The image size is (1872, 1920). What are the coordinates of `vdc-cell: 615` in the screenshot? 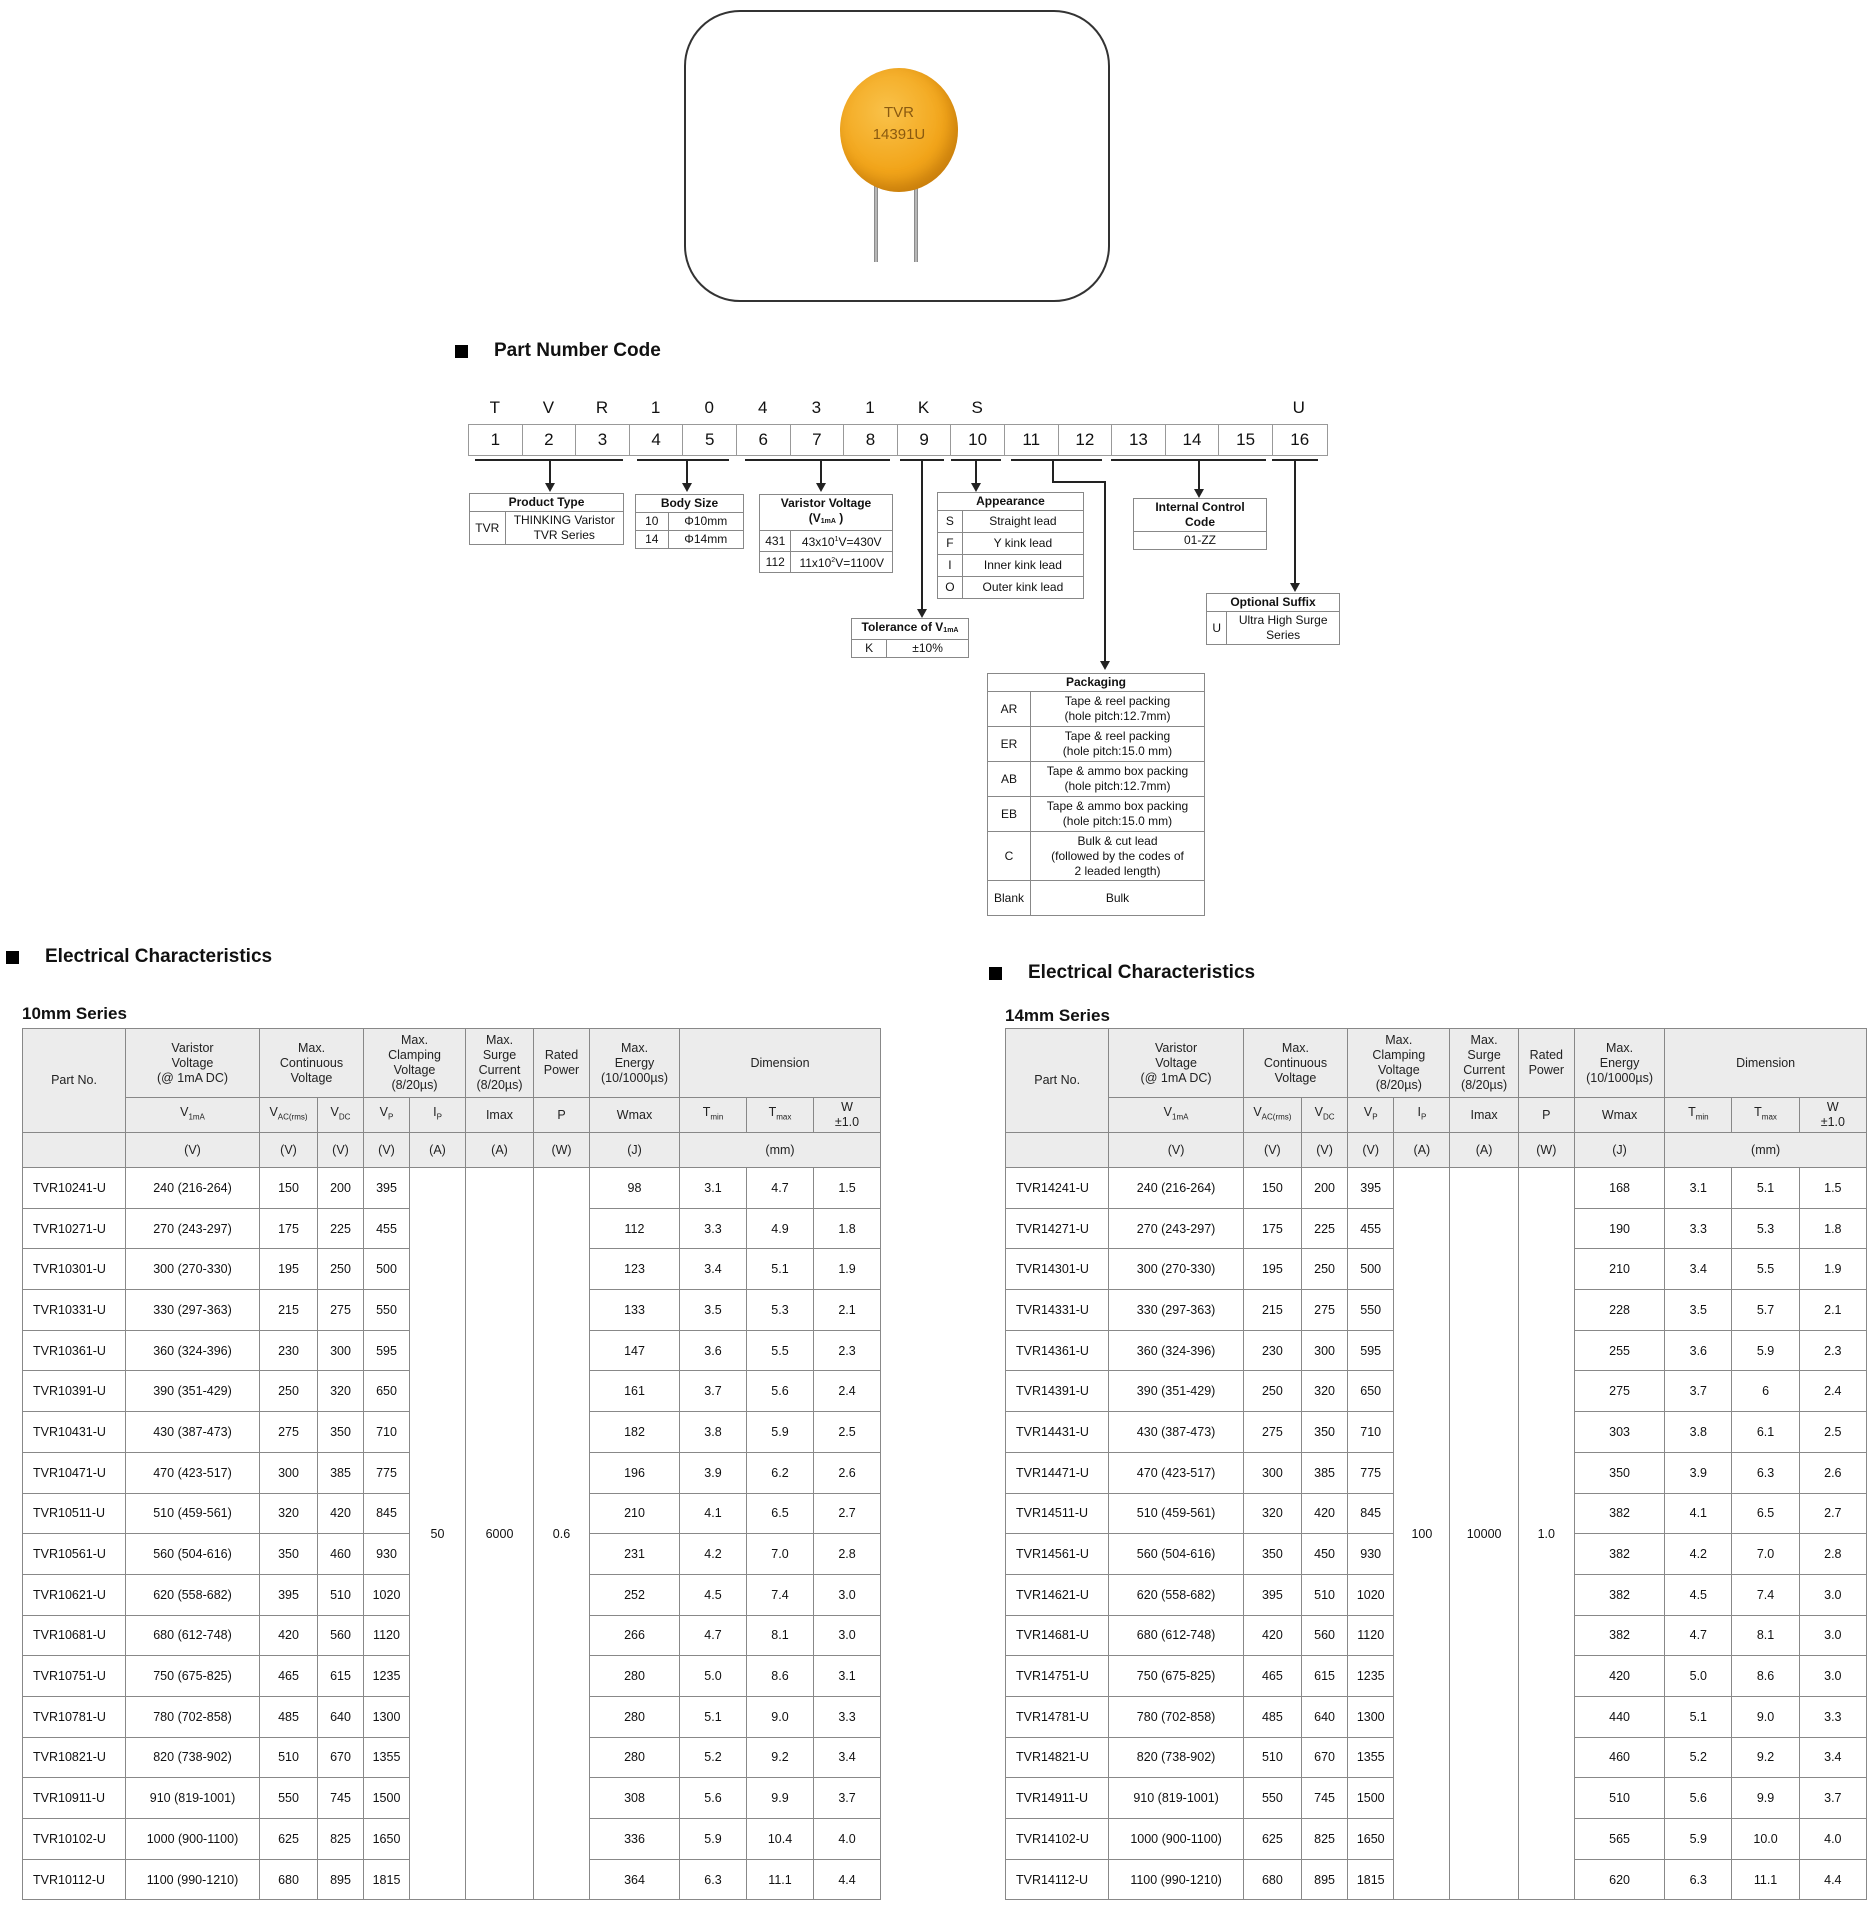 It's located at (340, 1676).